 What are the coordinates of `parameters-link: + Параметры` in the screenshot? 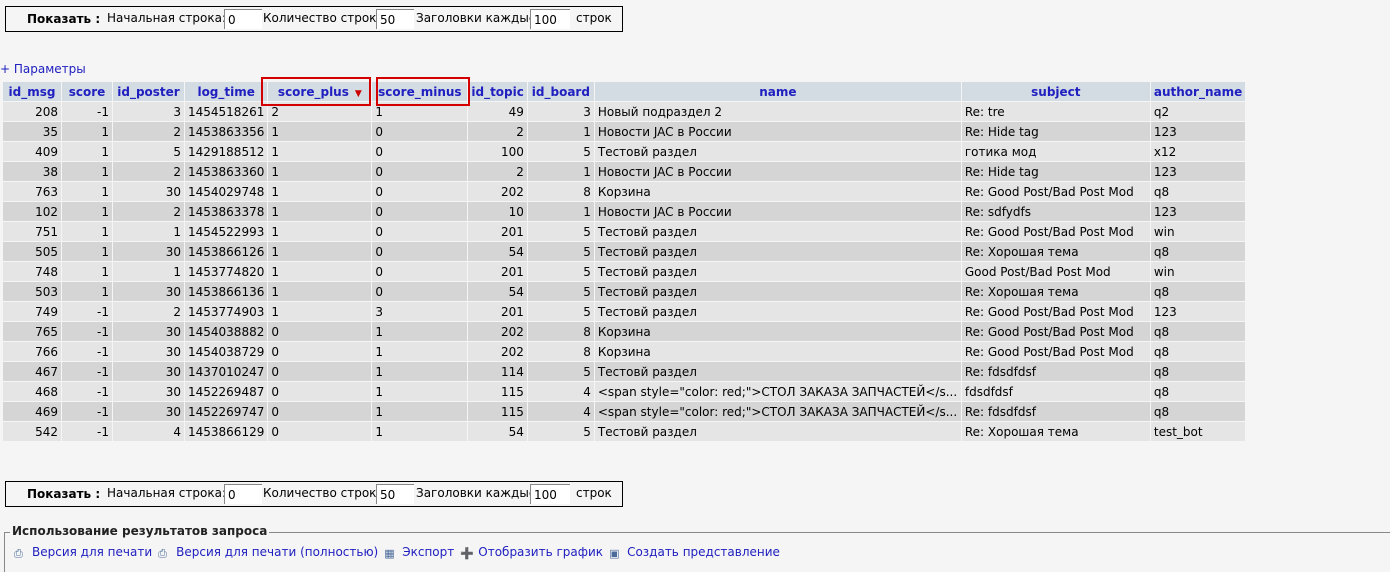 It's located at (43, 69).